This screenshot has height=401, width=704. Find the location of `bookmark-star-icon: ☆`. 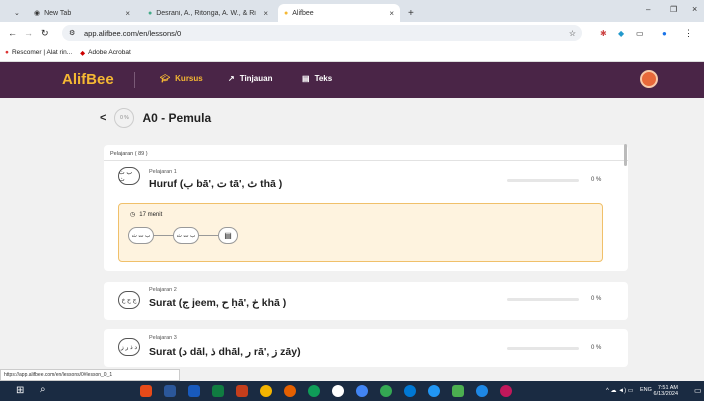

bookmark-star-icon: ☆ is located at coordinates (572, 33).